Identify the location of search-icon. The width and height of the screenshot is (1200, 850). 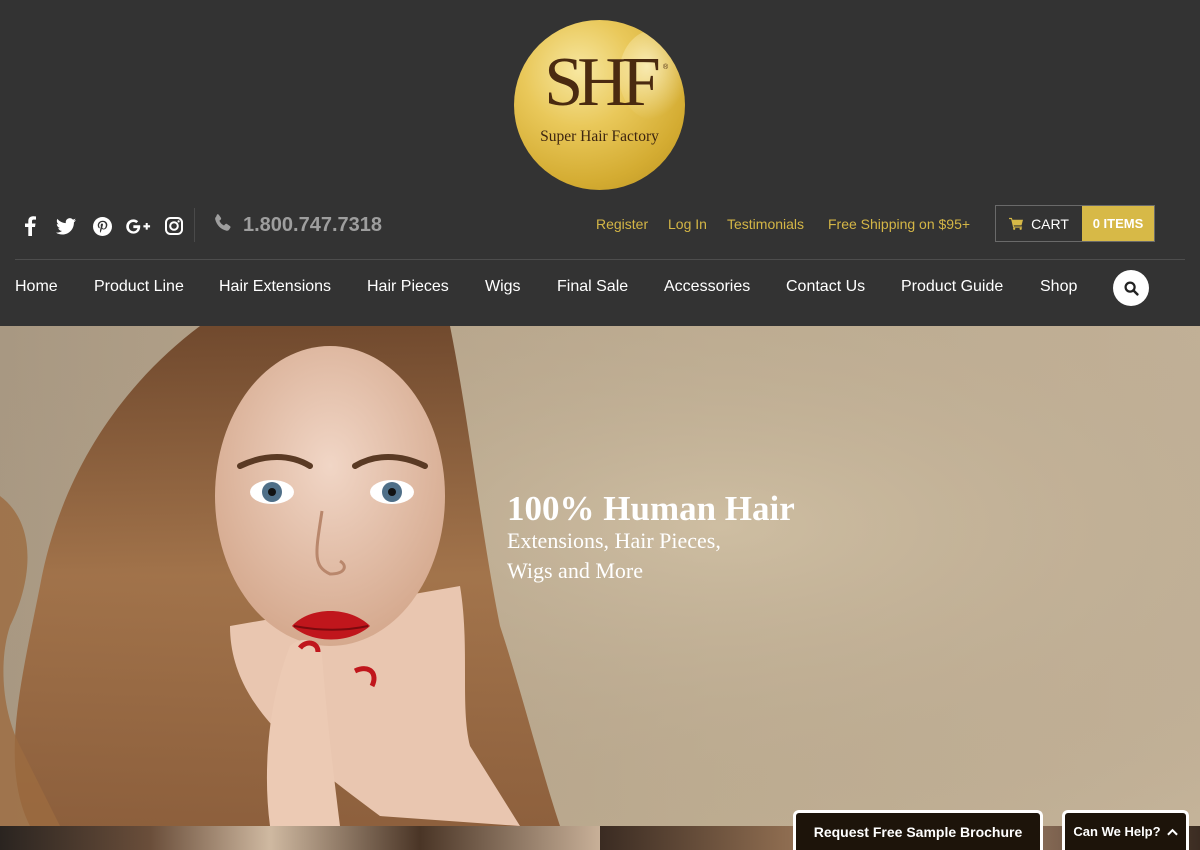
(1131, 288).